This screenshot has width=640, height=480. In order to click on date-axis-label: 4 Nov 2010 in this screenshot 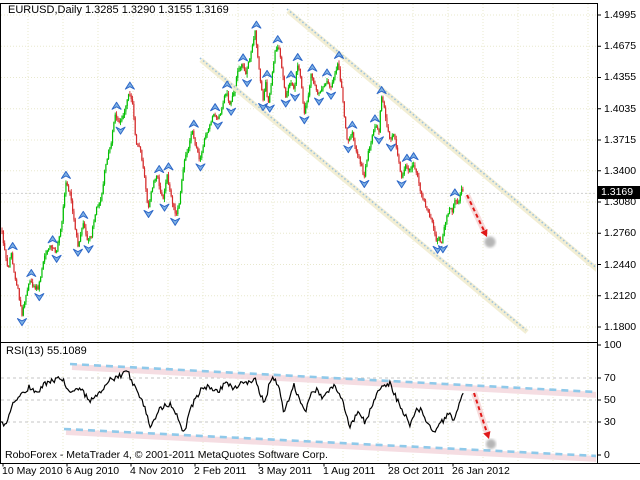, I will do `click(157, 471)`.